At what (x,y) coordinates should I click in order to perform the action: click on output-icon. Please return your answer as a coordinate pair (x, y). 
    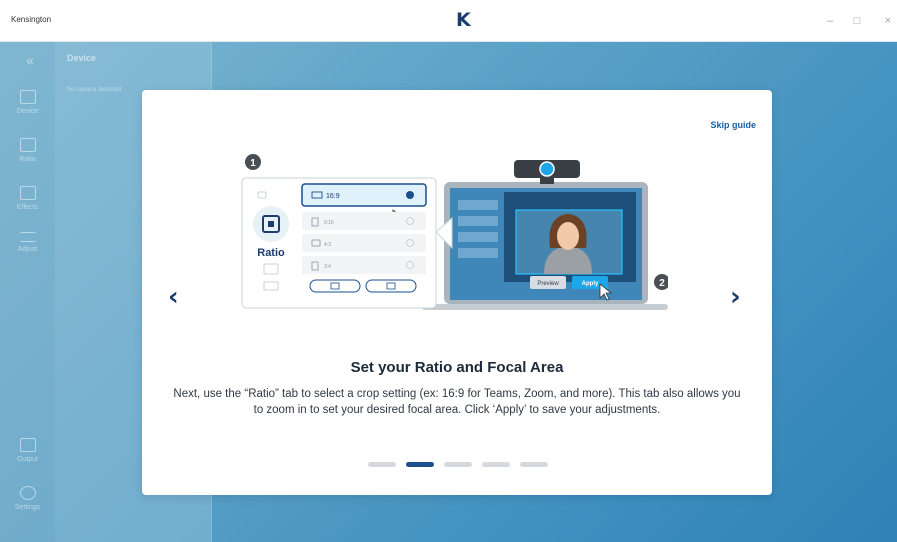
    Looking at the image, I should click on (27, 445).